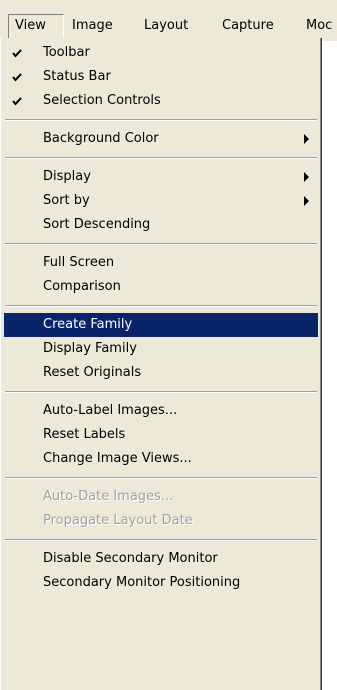  I want to click on menu-item-selection-controls: Selection Controls, so click(161, 101).